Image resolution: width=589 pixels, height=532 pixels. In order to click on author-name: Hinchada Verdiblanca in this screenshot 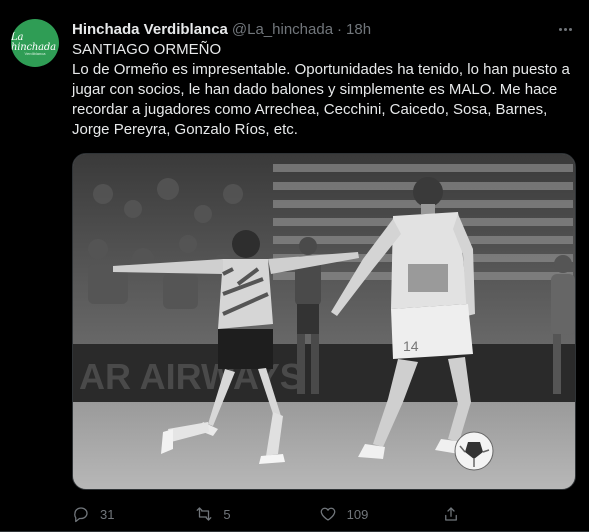, I will do `click(150, 29)`.